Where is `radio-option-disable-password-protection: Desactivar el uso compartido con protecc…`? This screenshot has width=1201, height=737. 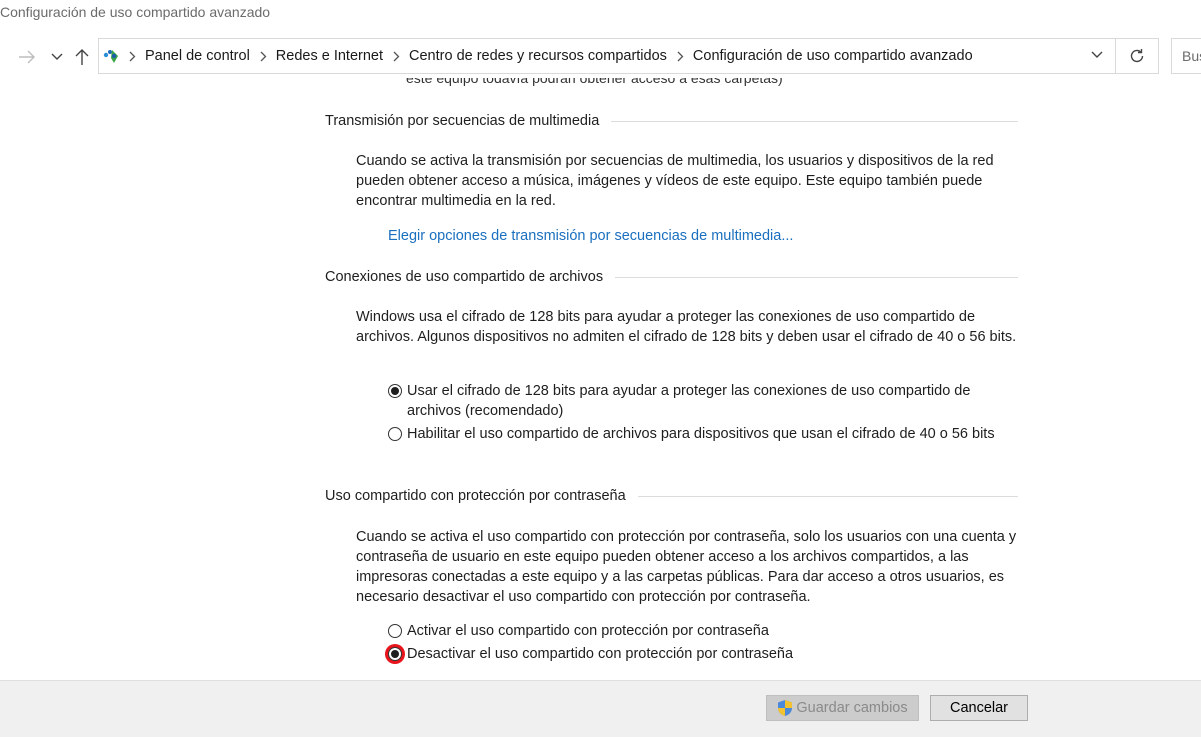 radio-option-disable-password-protection: Desactivar el uso compartido con protecc… is located at coordinates (697, 654).